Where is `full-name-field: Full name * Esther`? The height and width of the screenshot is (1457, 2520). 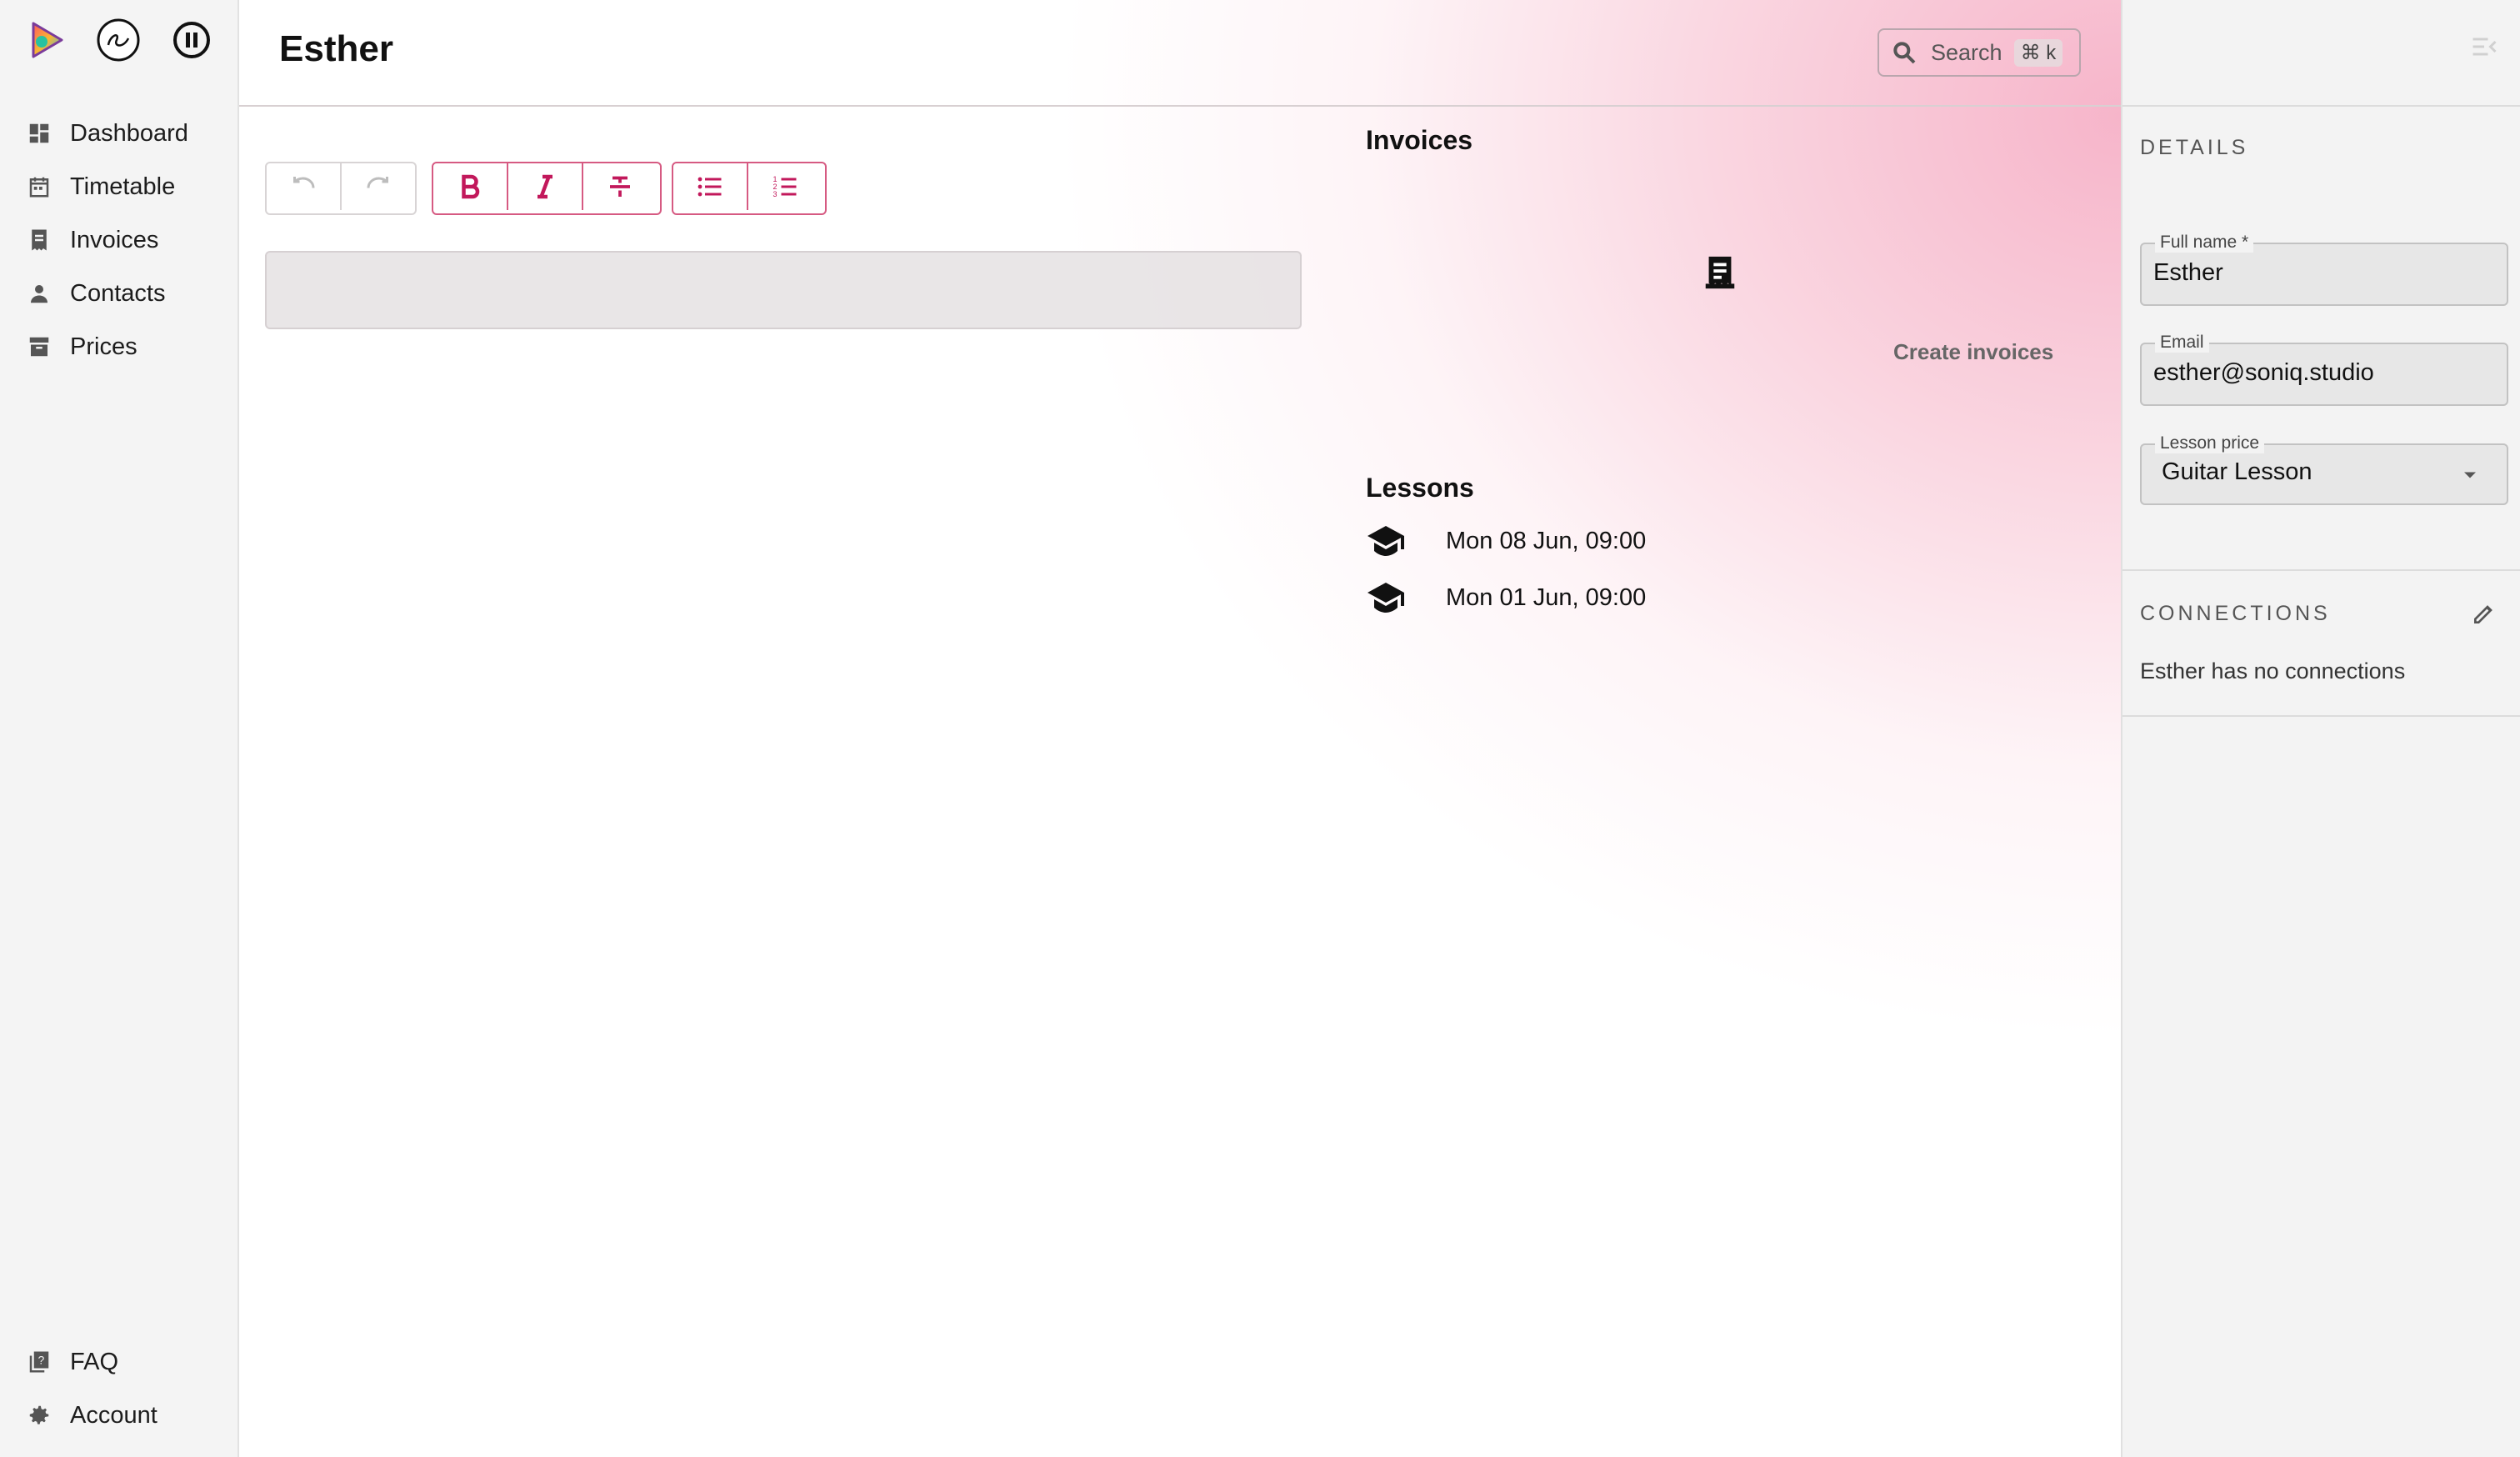 full-name-field: Full name * Esther is located at coordinates (2324, 269).